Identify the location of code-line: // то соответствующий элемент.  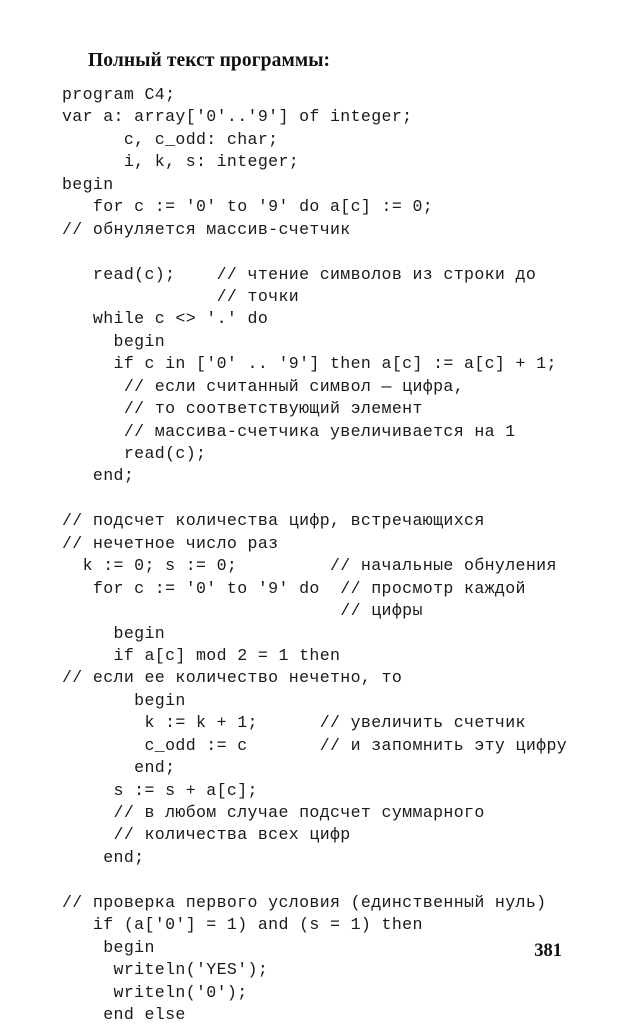
(242, 409).